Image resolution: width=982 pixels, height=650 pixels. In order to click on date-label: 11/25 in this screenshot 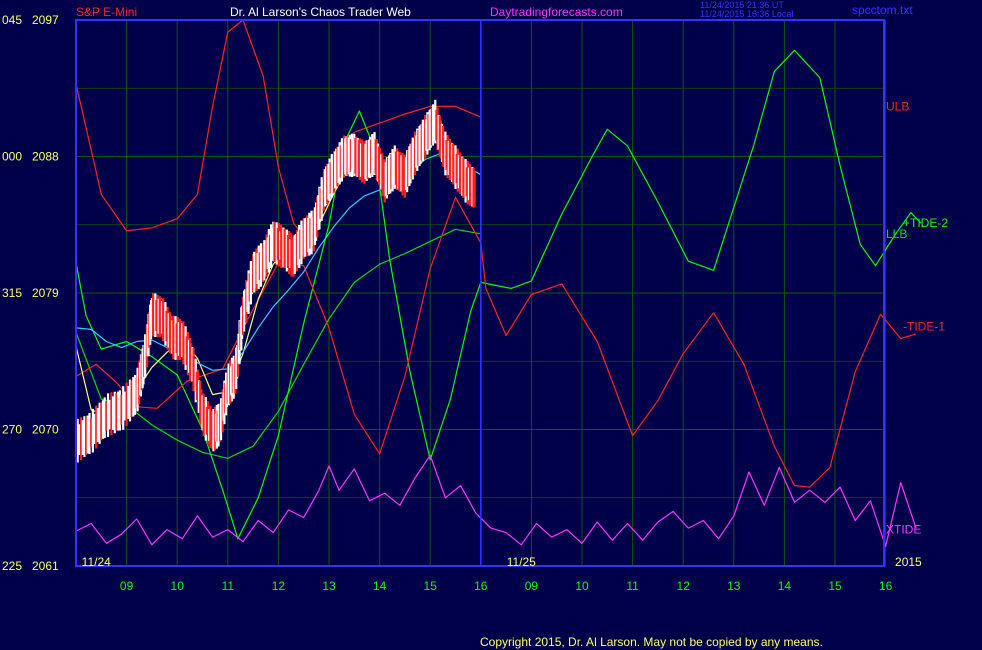, I will do `click(521, 562)`.